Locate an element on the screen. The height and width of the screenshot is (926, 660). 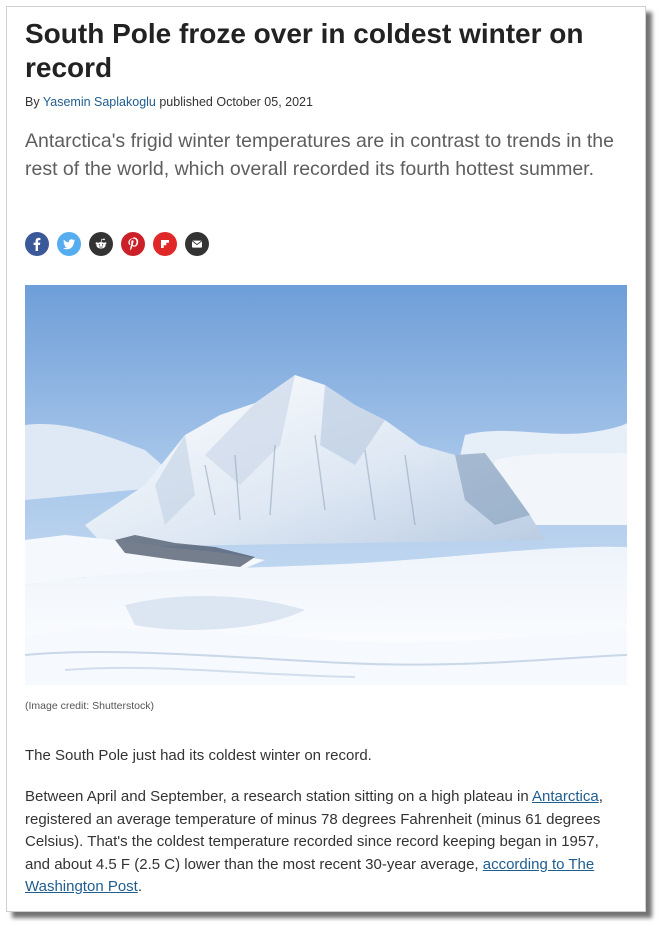
share-email-button is located at coordinates (197, 244).